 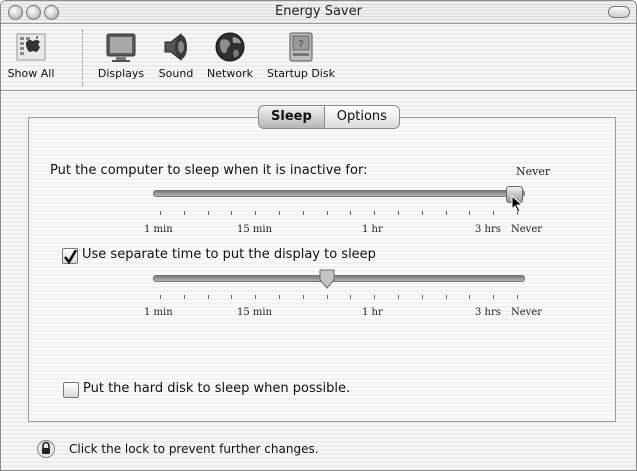 I want to click on title-bar: Energy Saver, so click(x=318, y=12).